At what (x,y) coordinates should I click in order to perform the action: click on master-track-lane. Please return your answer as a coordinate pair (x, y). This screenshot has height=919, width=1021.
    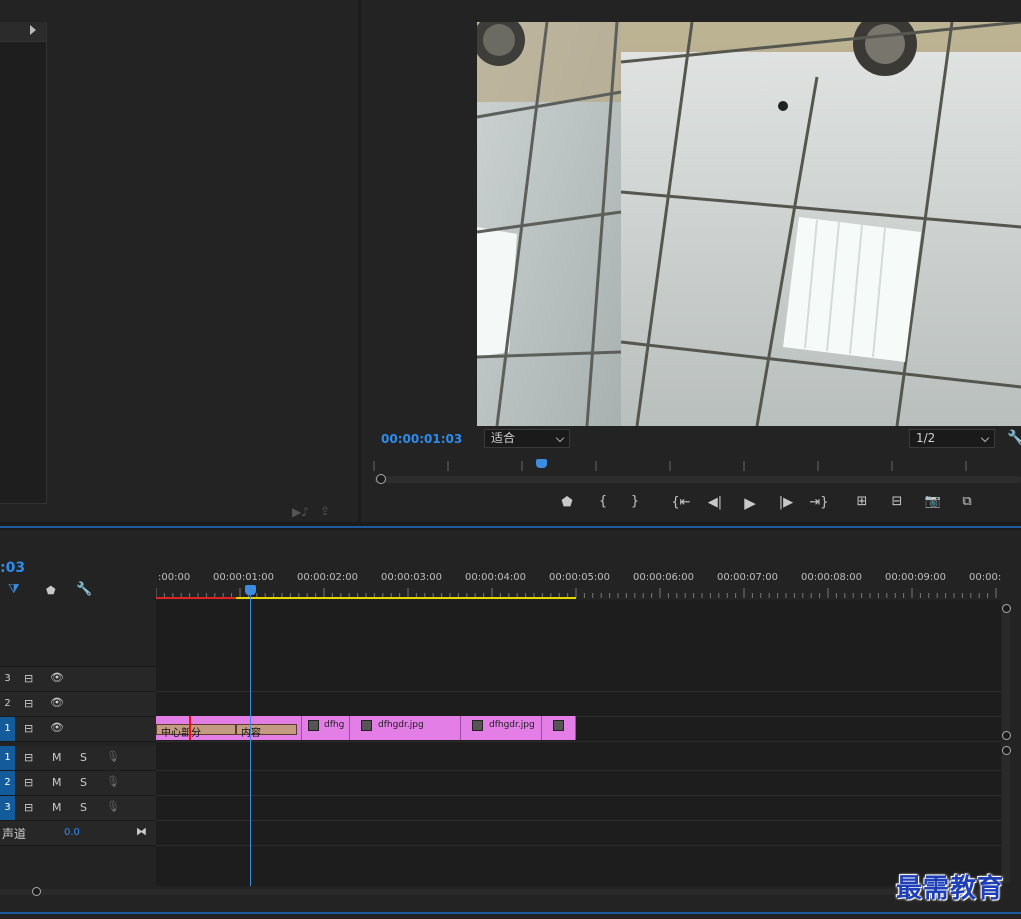
    Looking at the image, I should click on (578, 833).